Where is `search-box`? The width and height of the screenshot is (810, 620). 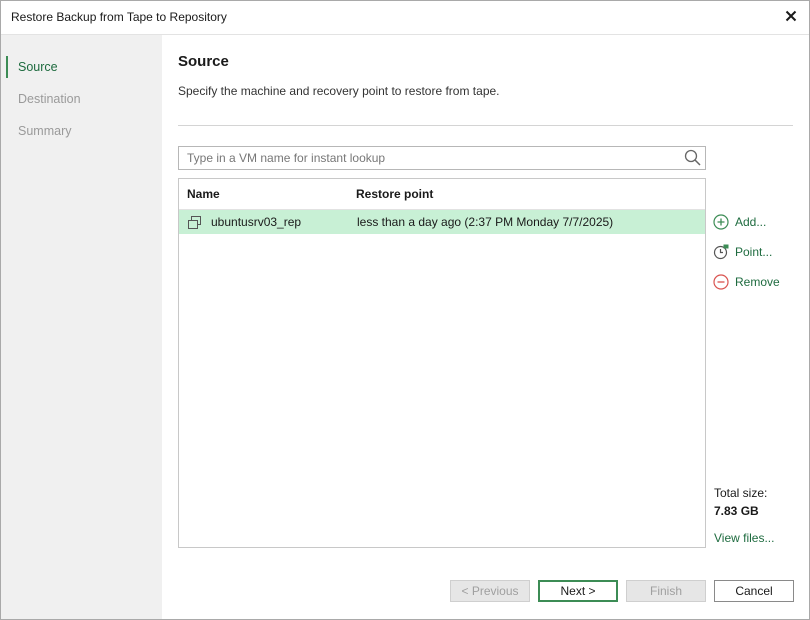
search-box is located at coordinates (442, 158).